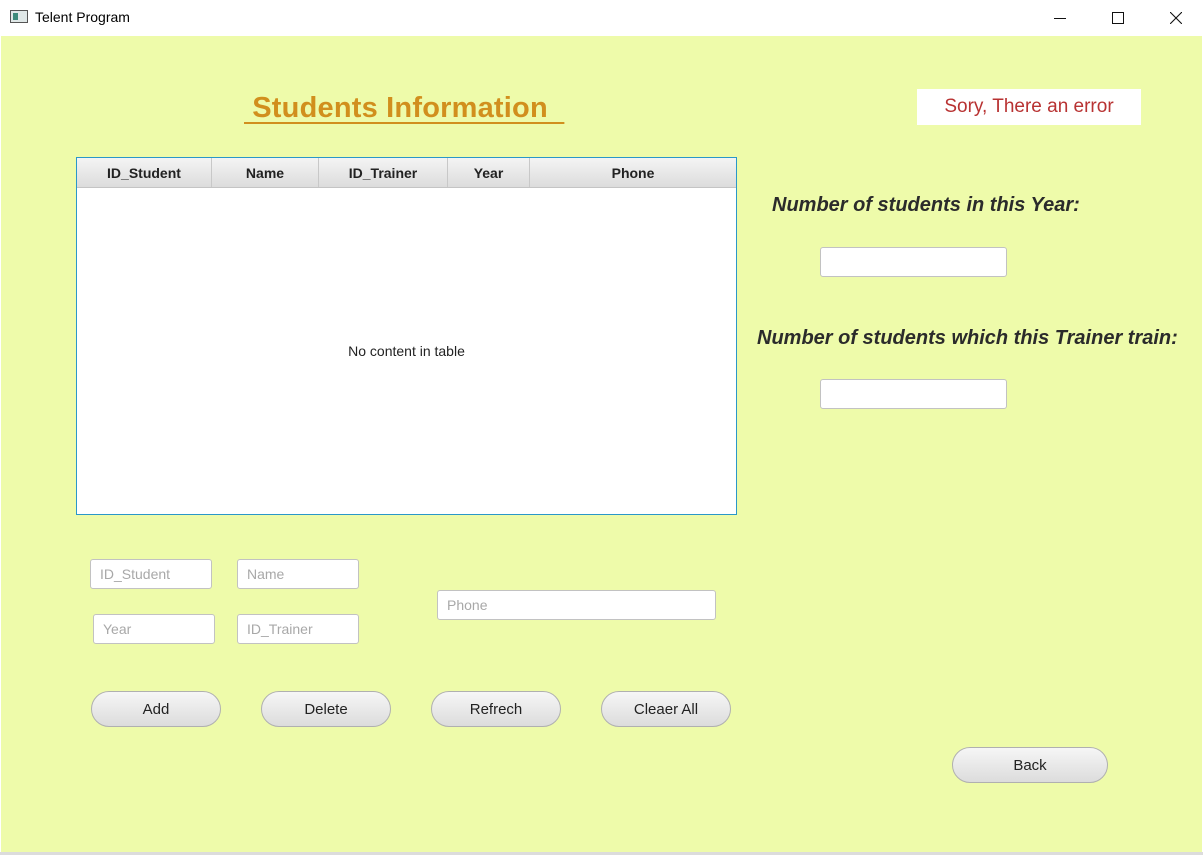  I want to click on close-button, so click(1175, 18).